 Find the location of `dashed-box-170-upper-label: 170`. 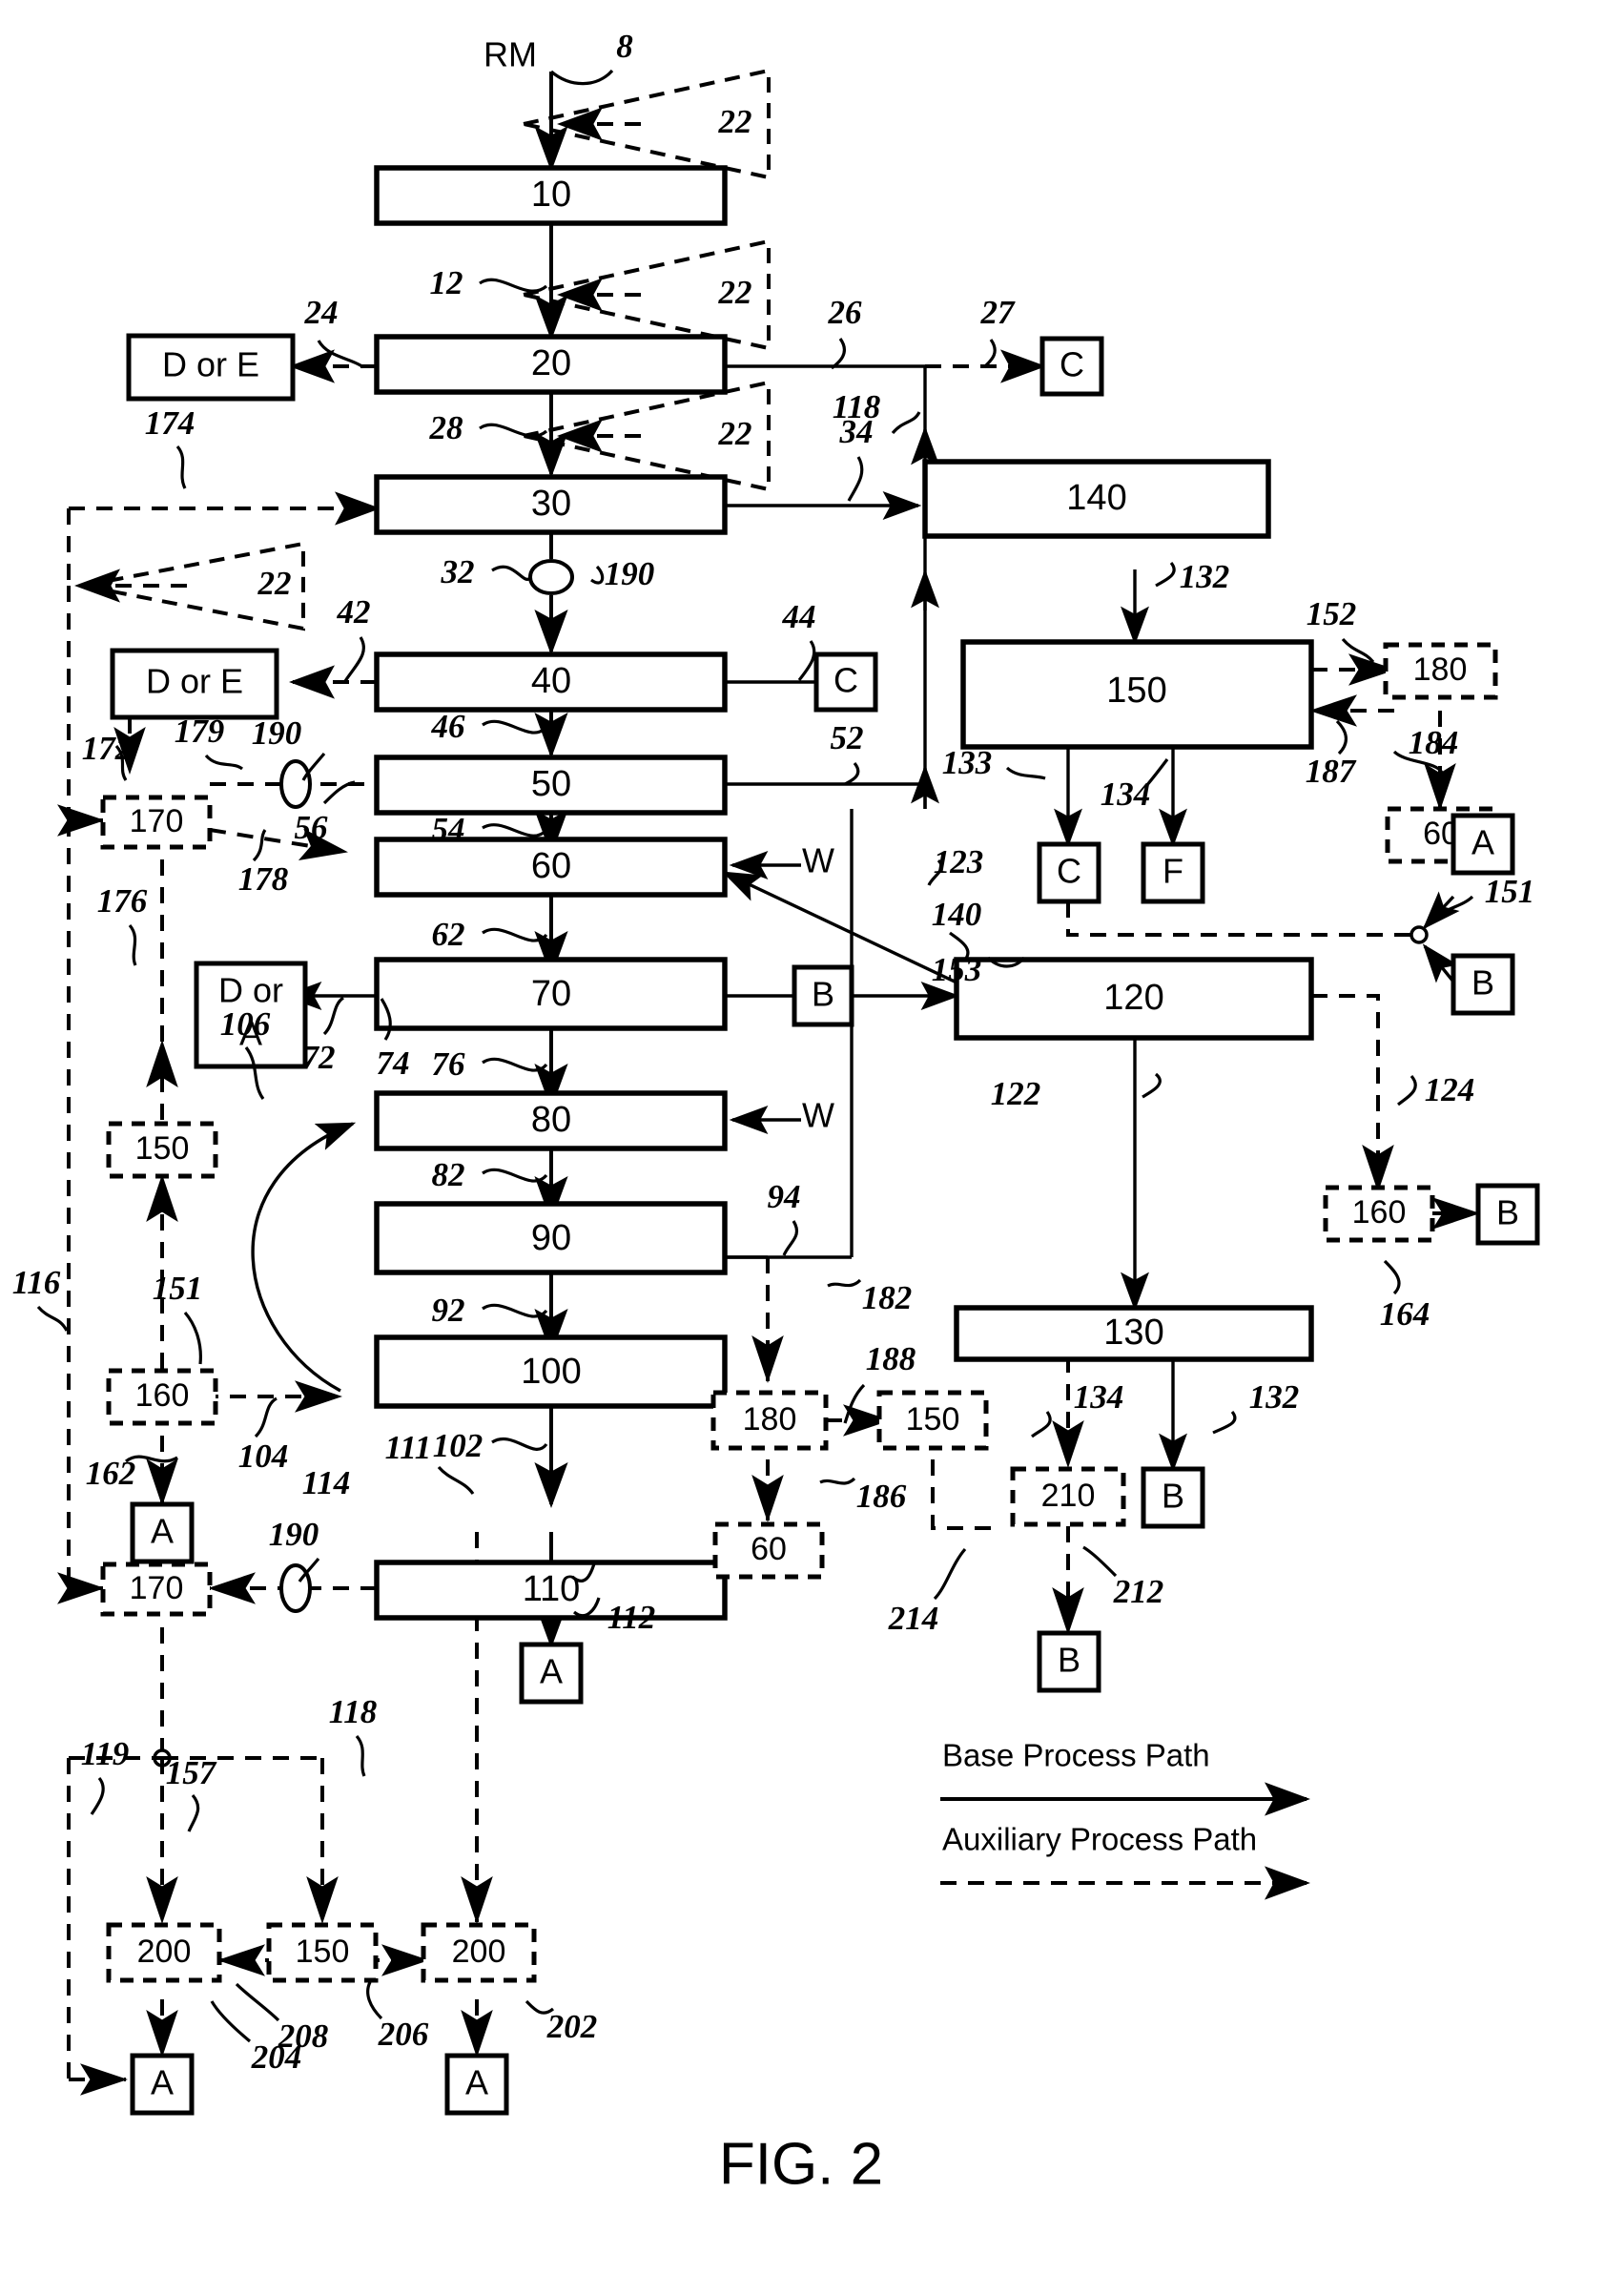

dashed-box-170-upper-label: 170 is located at coordinates (157, 821).